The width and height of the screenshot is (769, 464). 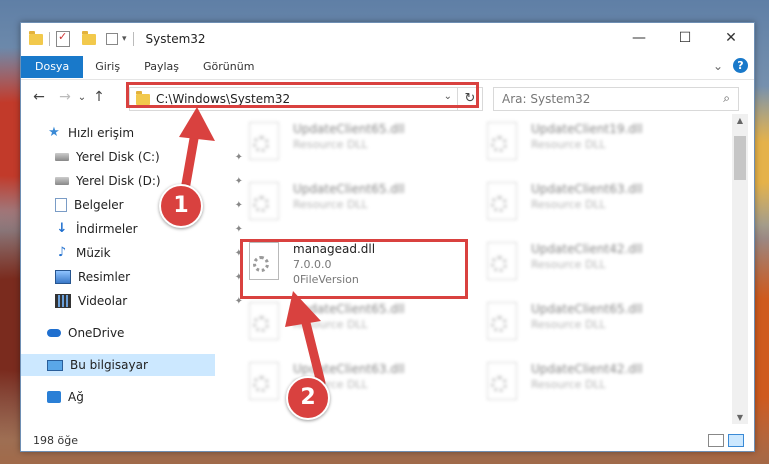 I want to click on step-badge-1: 1, so click(x=181, y=206).